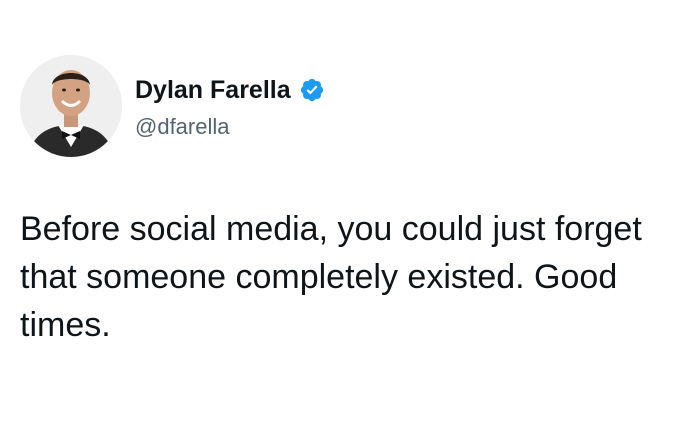 The width and height of the screenshot is (700, 447). I want to click on profile-photo-icon, so click(71, 106).